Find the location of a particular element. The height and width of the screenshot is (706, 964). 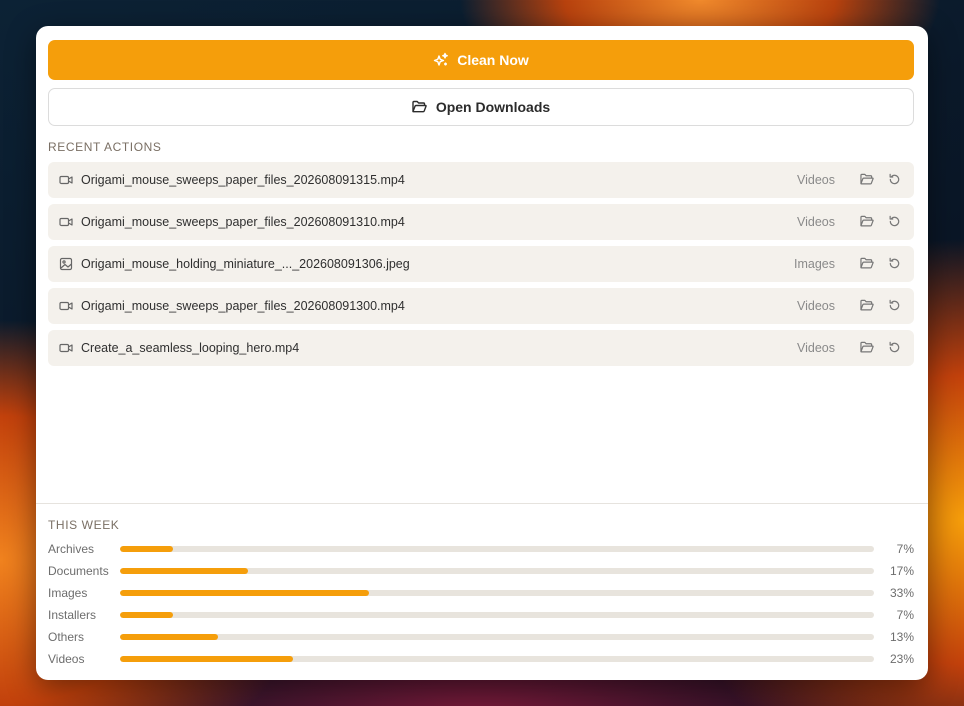

open-downloads-button: Open Downloads is located at coordinates (481, 107).